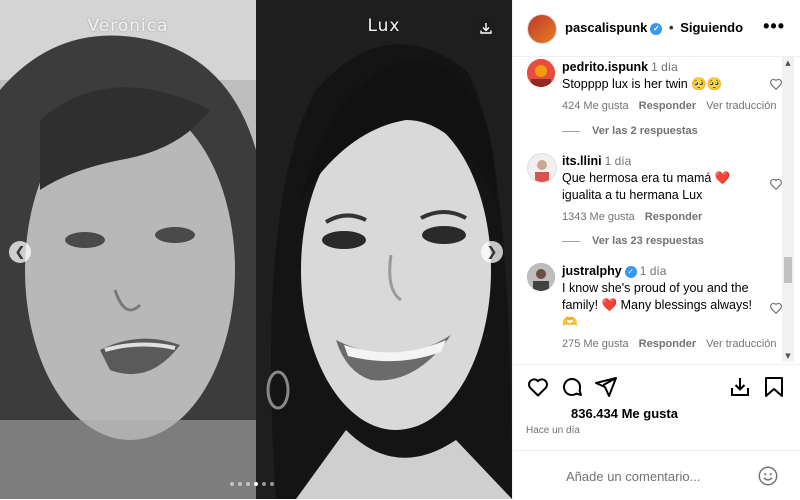 This screenshot has width=800, height=500. What do you see at coordinates (553, 430) in the screenshot?
I see `post-timestamp: Hace un día` at bounding box center [553, 430].